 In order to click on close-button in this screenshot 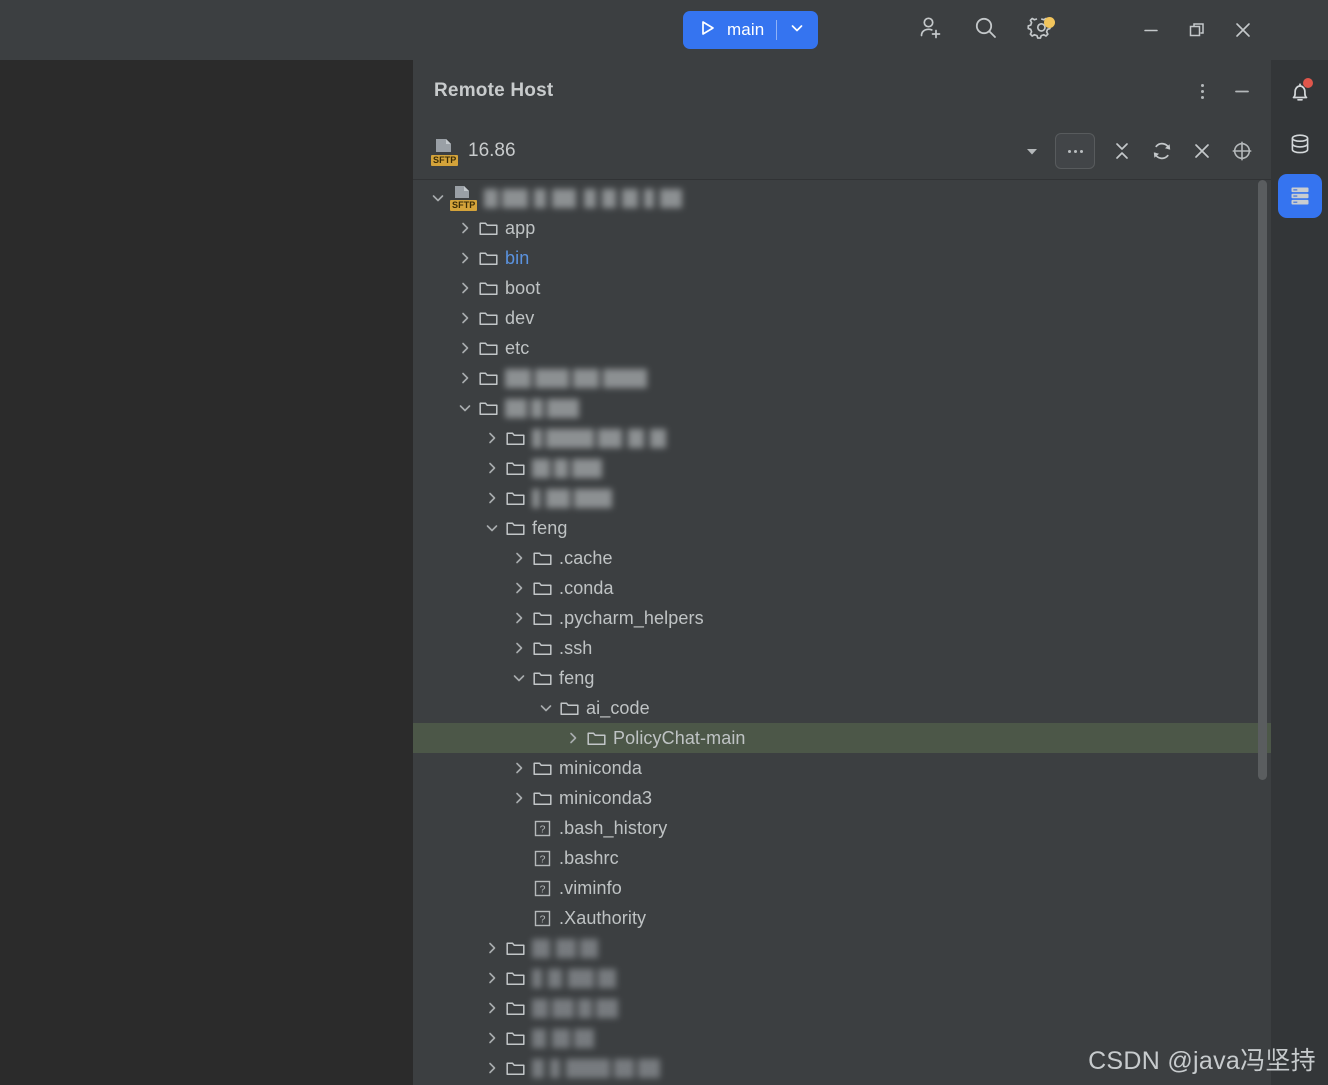, I will do `click(1243, 30)`.